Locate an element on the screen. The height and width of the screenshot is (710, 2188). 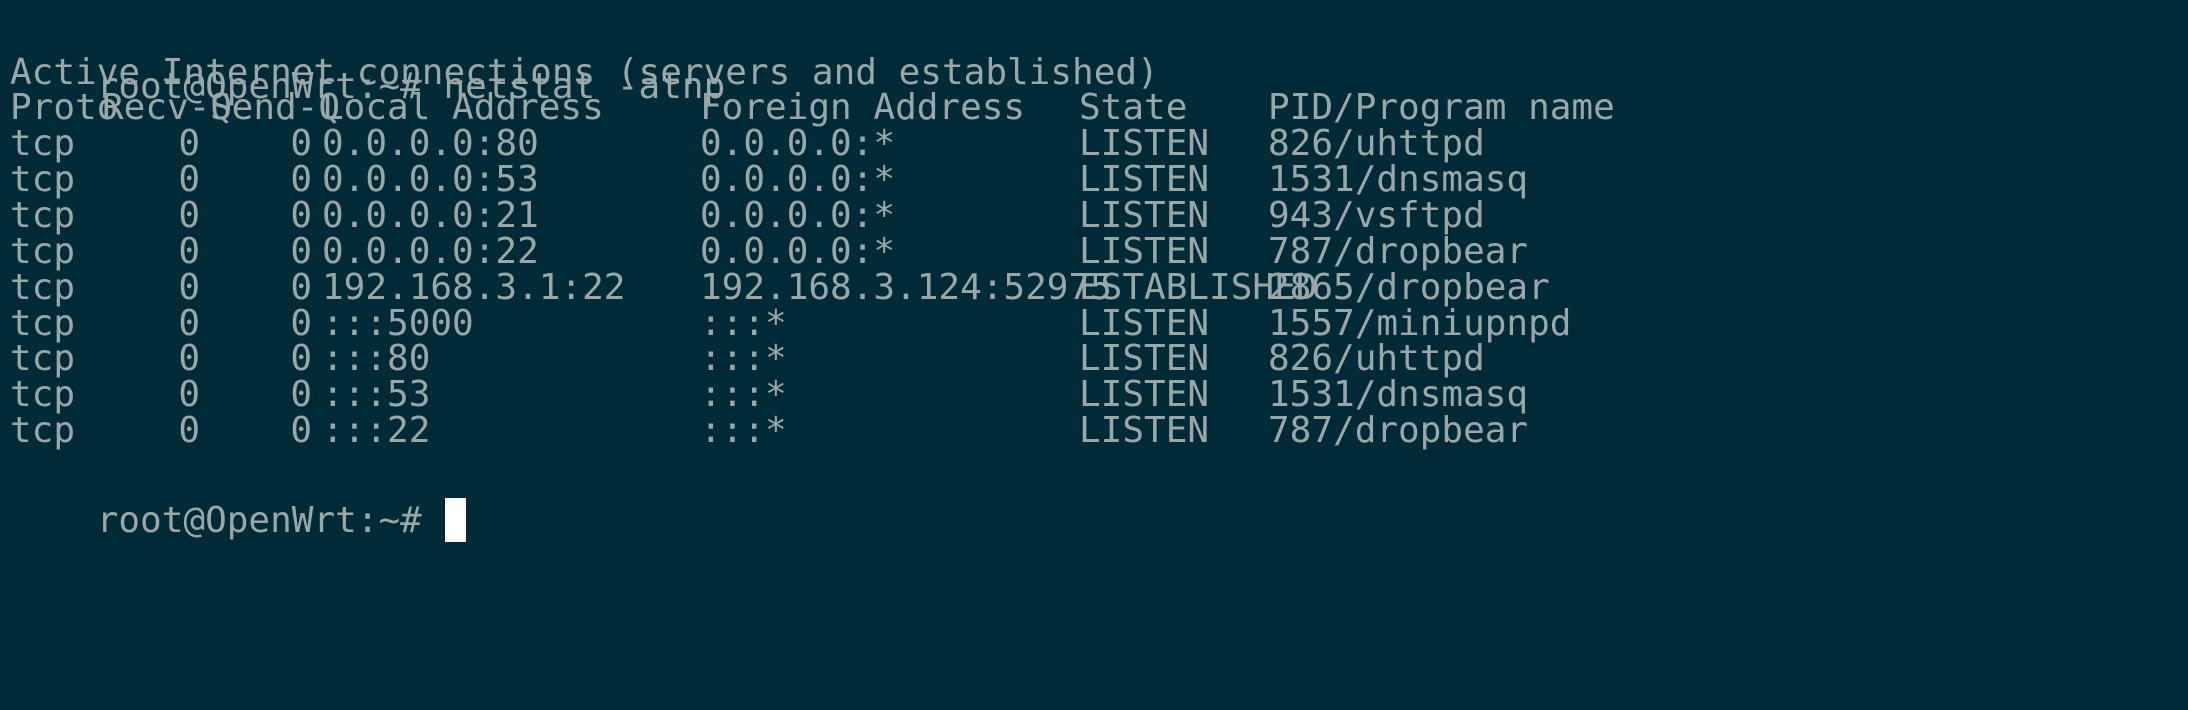
final-prompt-line: root@OpenWrt:~# is located at coordinates (238, 494).